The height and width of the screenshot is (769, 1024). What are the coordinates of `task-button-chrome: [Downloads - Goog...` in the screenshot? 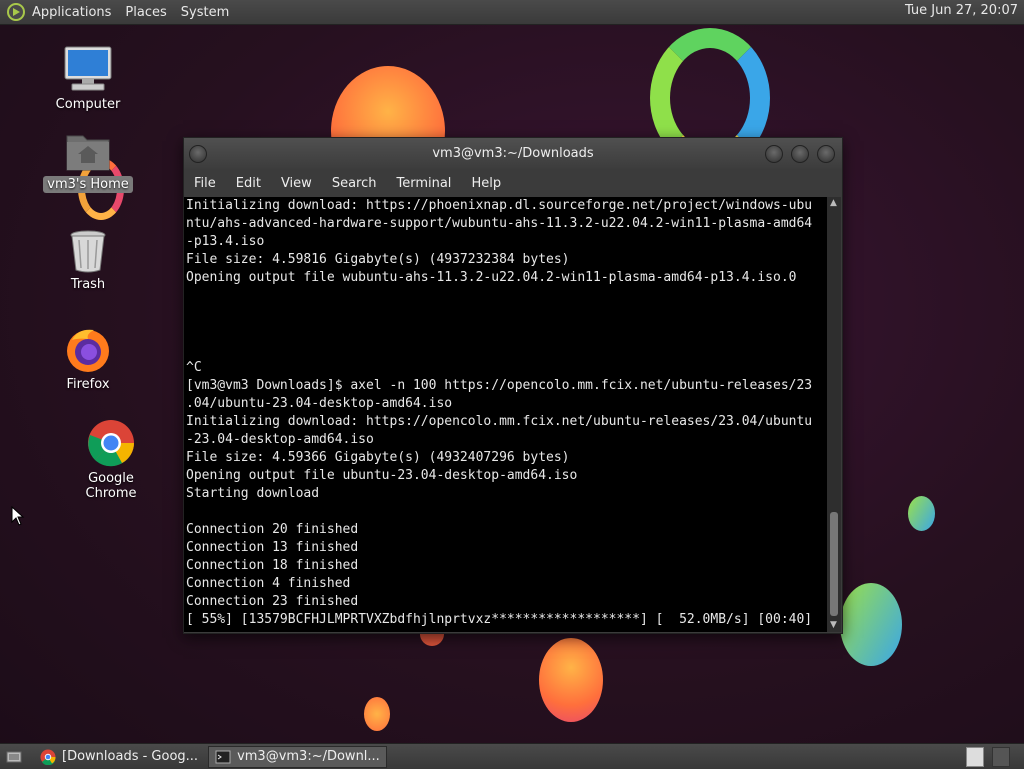 It's located at (119, 757).